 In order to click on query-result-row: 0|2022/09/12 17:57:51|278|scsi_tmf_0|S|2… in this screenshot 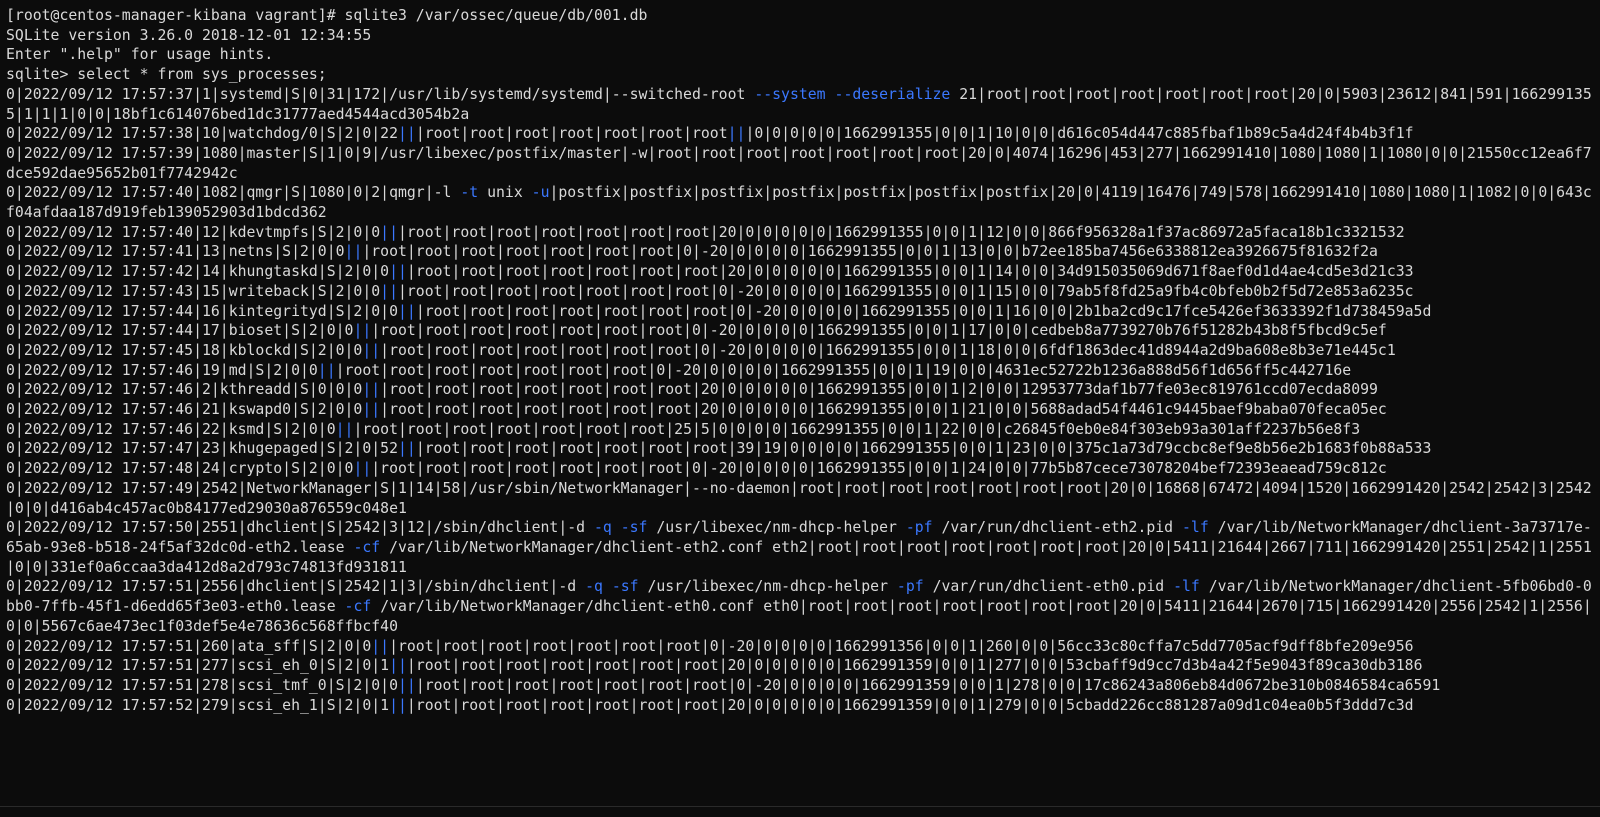, I will do `click(723, 685)`.